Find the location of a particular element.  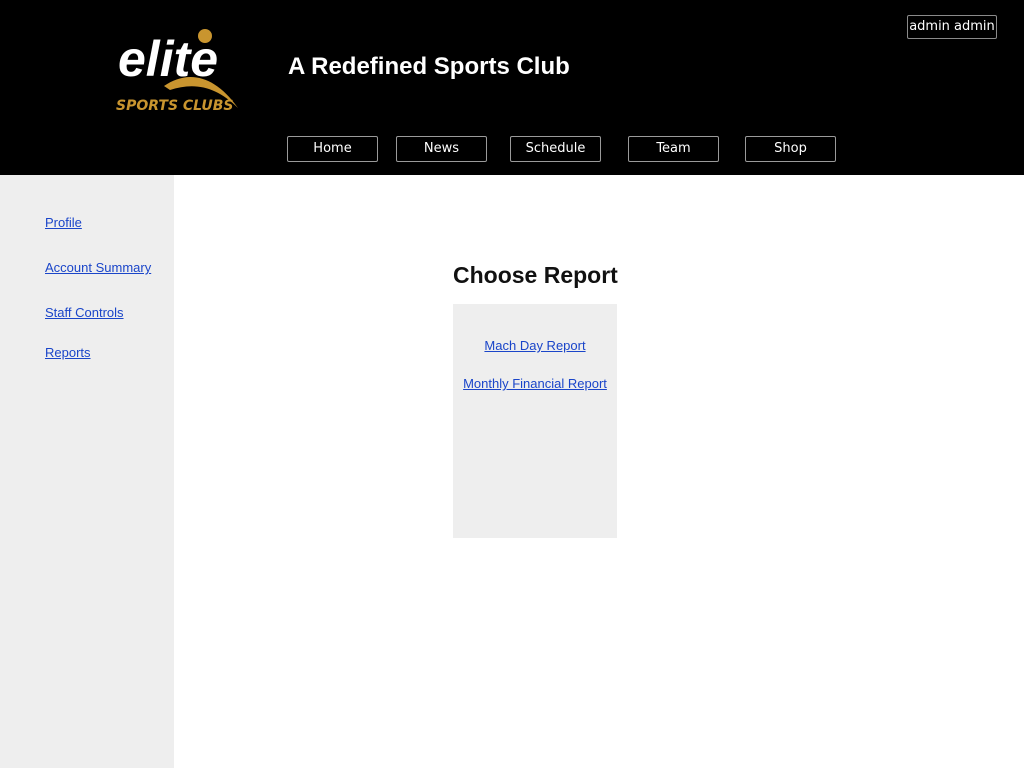

sidebar-item-profile: Profile is located at coordinates (63, 222).